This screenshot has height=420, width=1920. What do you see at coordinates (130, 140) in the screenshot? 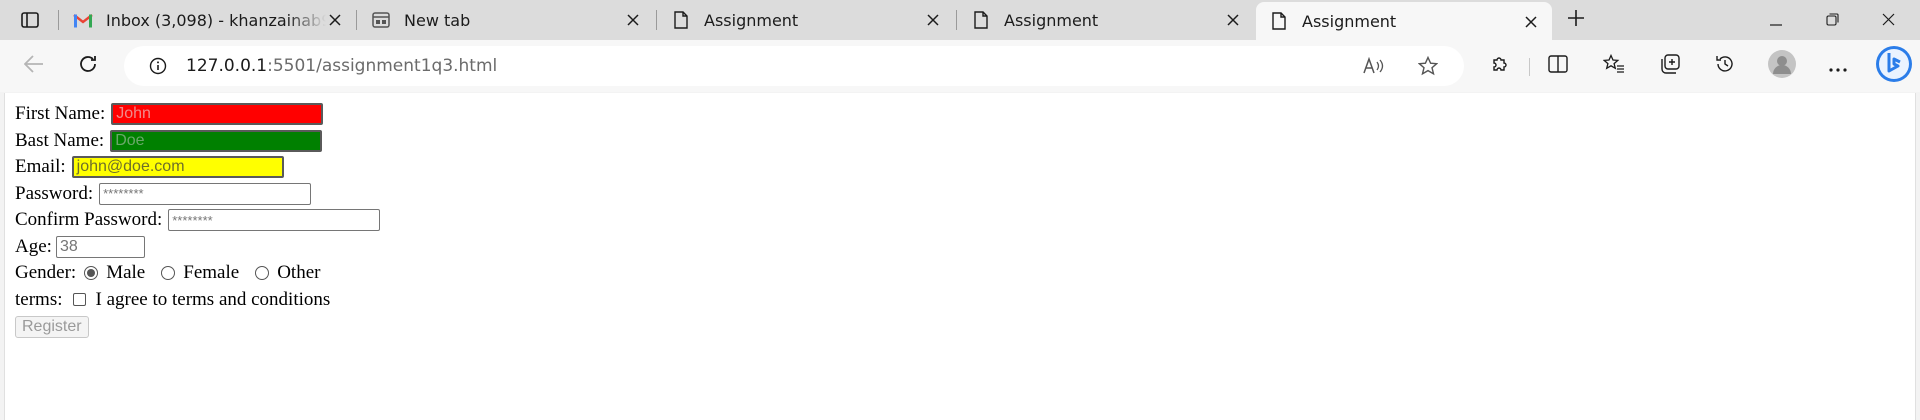
I see `last-name-placeholder: Doe` at bounding box center [130, 140].